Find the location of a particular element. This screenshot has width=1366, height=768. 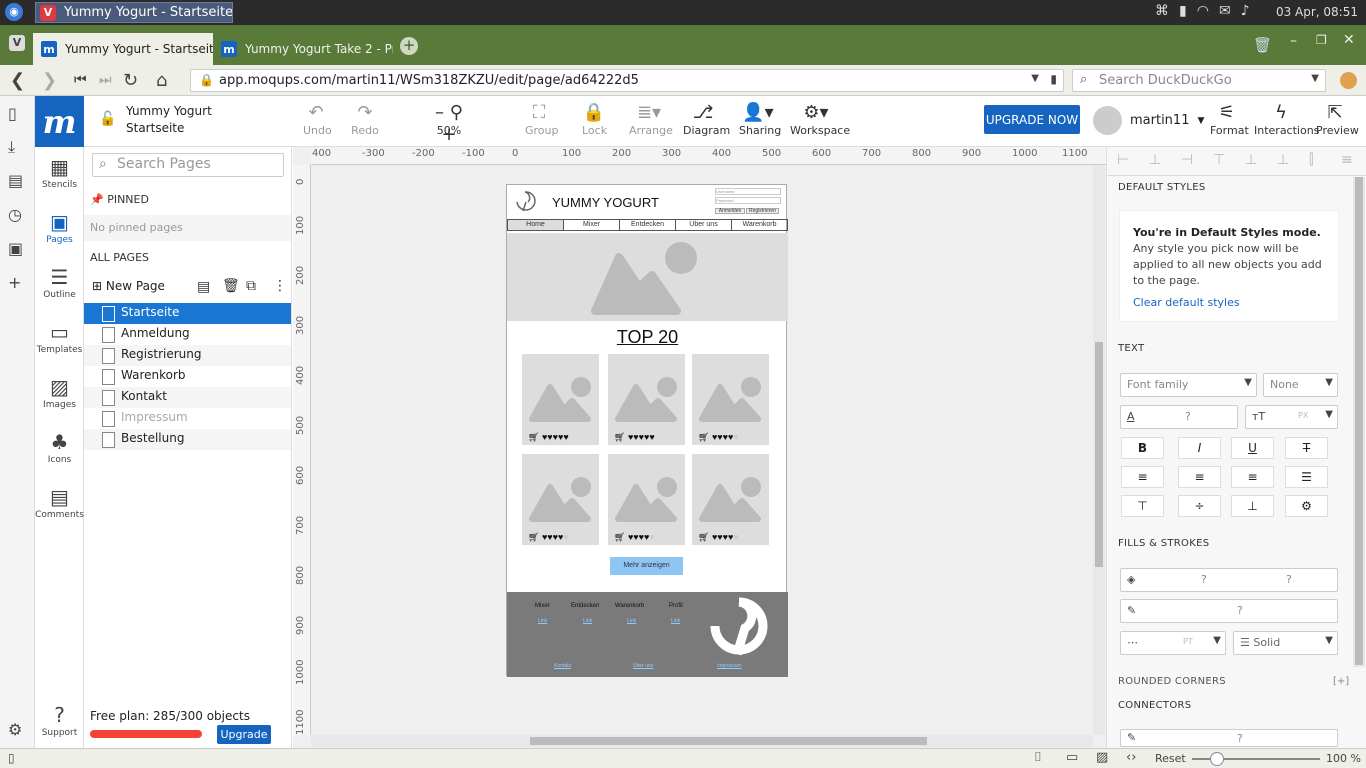

rail-comments: ▤ Comments is located at coordinates (59, 502).